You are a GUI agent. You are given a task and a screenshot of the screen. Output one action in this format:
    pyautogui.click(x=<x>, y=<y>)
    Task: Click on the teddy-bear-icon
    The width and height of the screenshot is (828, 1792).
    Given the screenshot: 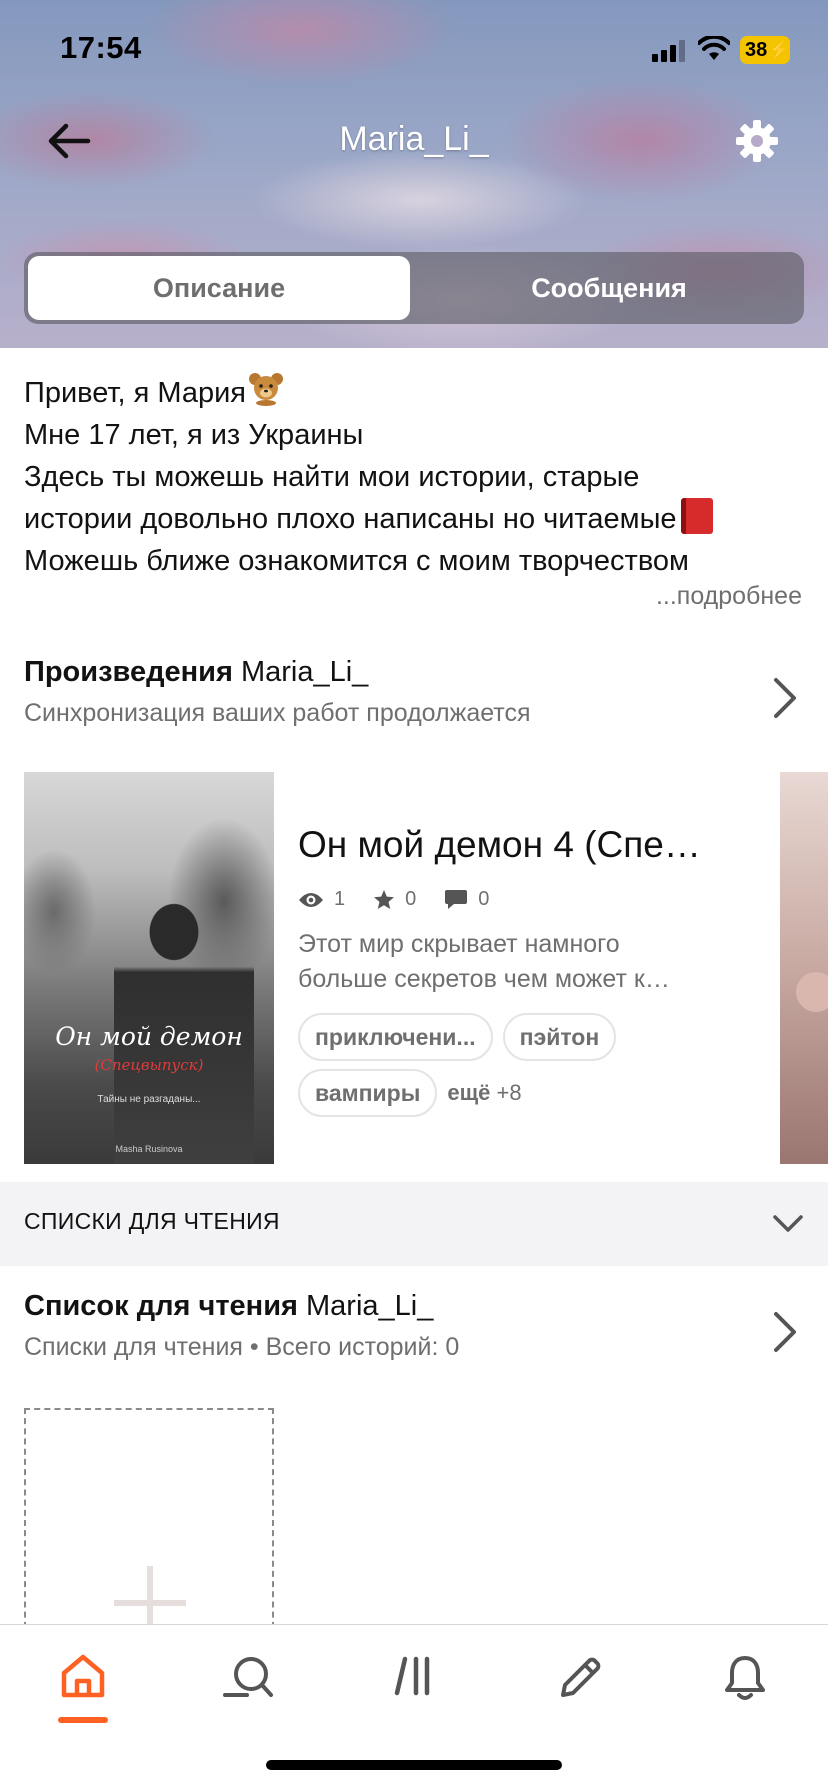 What is the action you would take?
    pyautogui.click(x=266, y=389)
    